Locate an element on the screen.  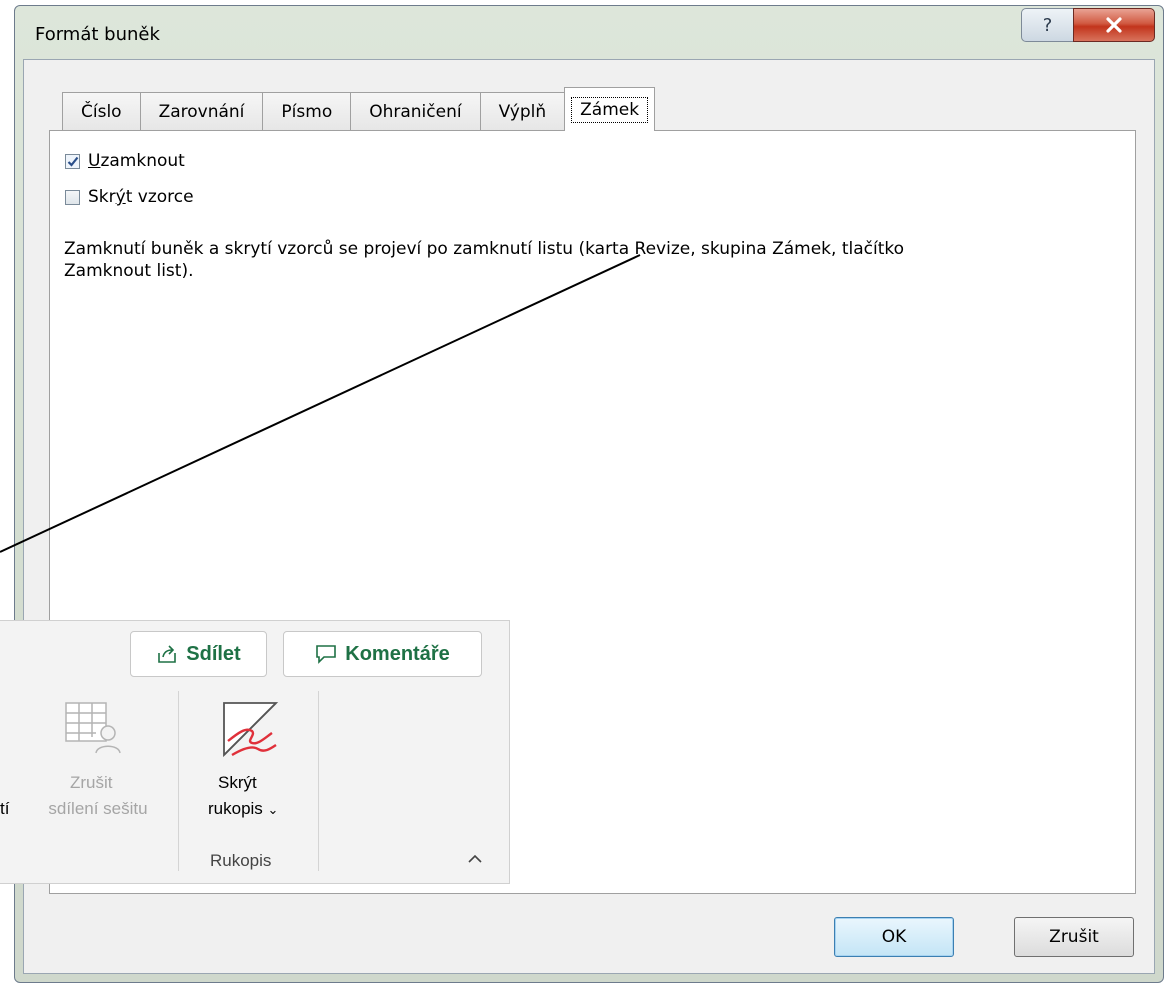
comments-button: Komentáře is located at coordinates (382, 654).